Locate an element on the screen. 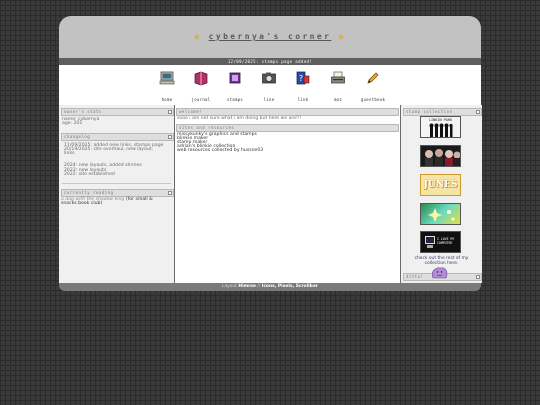 The width and height of the screenshot is (540, 405). welcome-header: welcome! is located at coordinates (287, 112).